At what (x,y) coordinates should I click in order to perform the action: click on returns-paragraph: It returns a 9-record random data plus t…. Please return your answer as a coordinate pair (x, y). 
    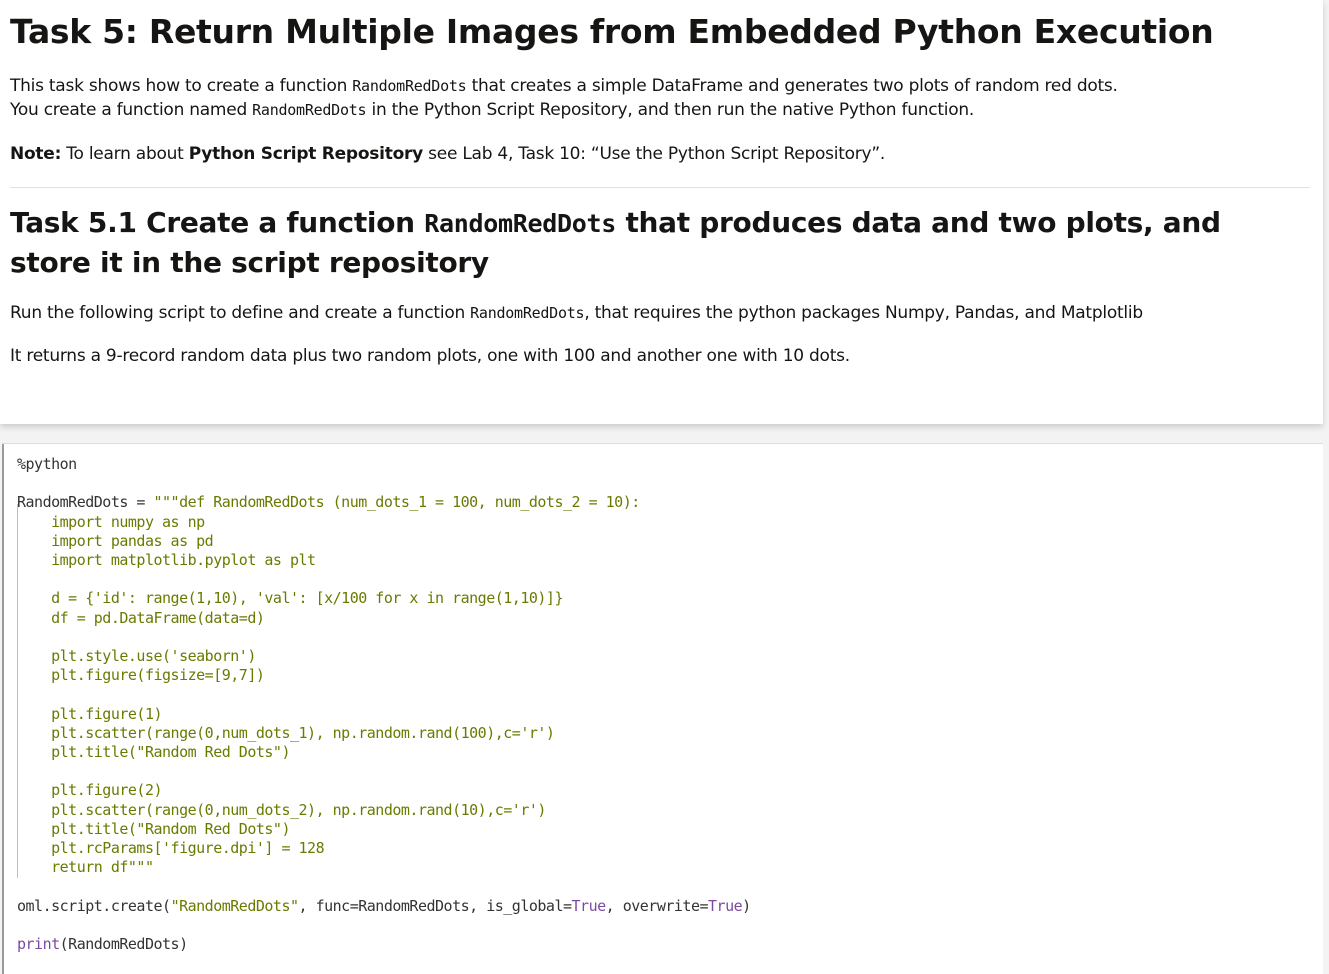
    Looking at the image, I should click on (430, 356).